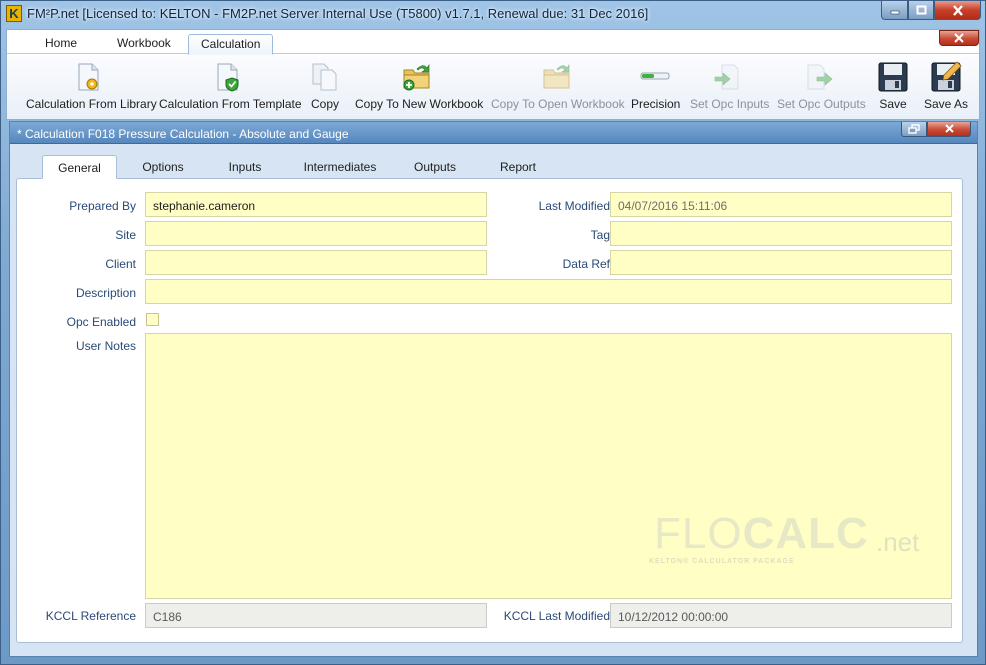 This screenshot has height=665, width=986. Describe the element at coordinates (324, 104) in the screenshot. I see `tool-label: Copy` at that location.